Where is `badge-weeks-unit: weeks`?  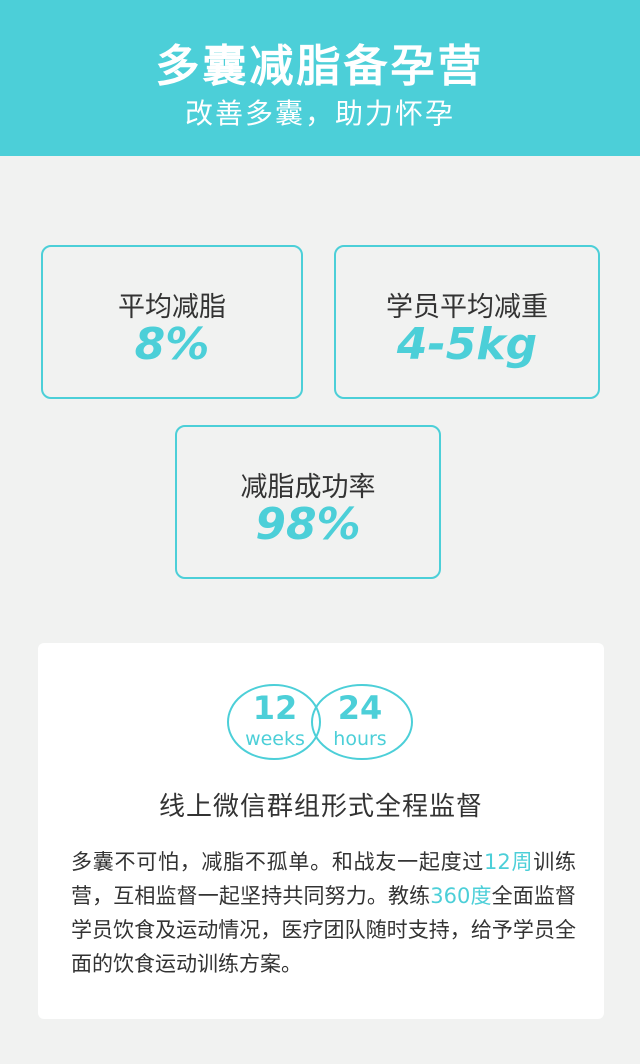
badge-weeks-unit: weeks is located at coordinates (275, 739).